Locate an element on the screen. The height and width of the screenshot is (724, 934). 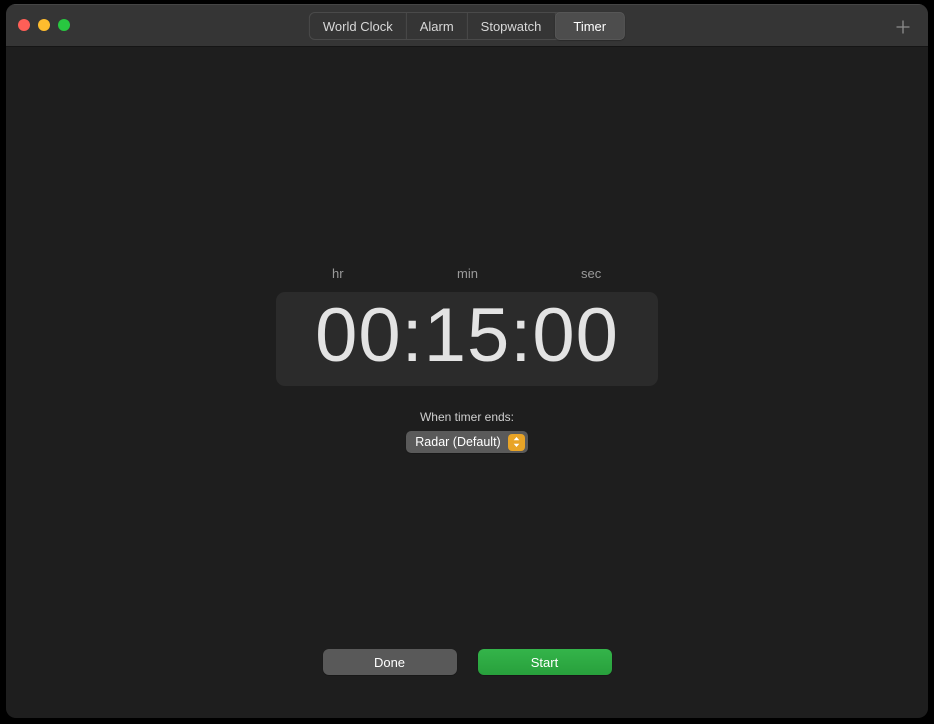
traffic-light-controls is located at coordinates (44, 25).